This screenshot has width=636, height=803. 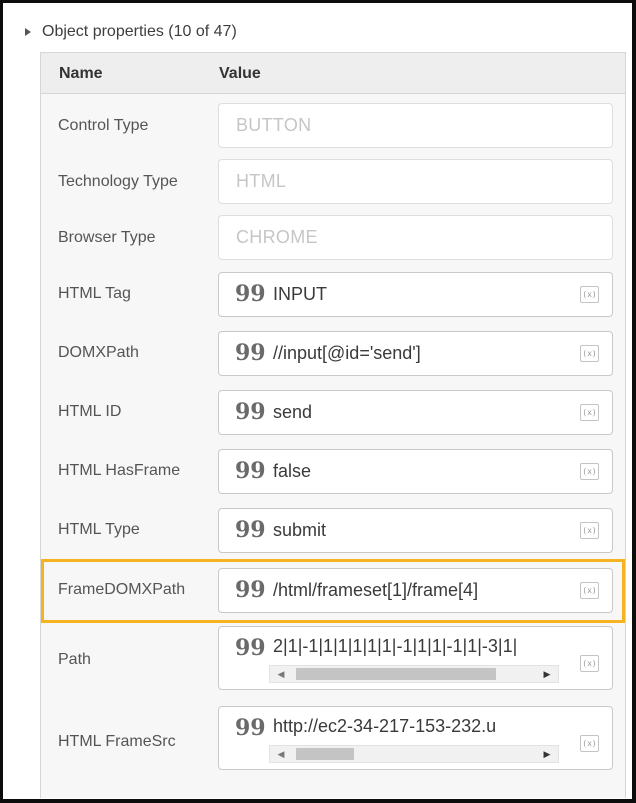 I want to click on html-type-value: submit, so click(x=299, y=530).